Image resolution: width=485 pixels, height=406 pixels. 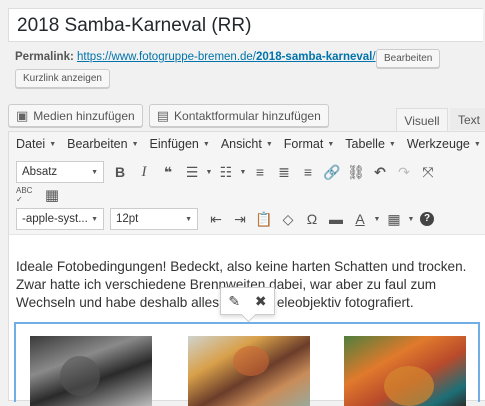 What do you see at coordinates (422, 119) in the screenshot?
I see `tab-visual: Visuell` at bounding box center [422, 119].